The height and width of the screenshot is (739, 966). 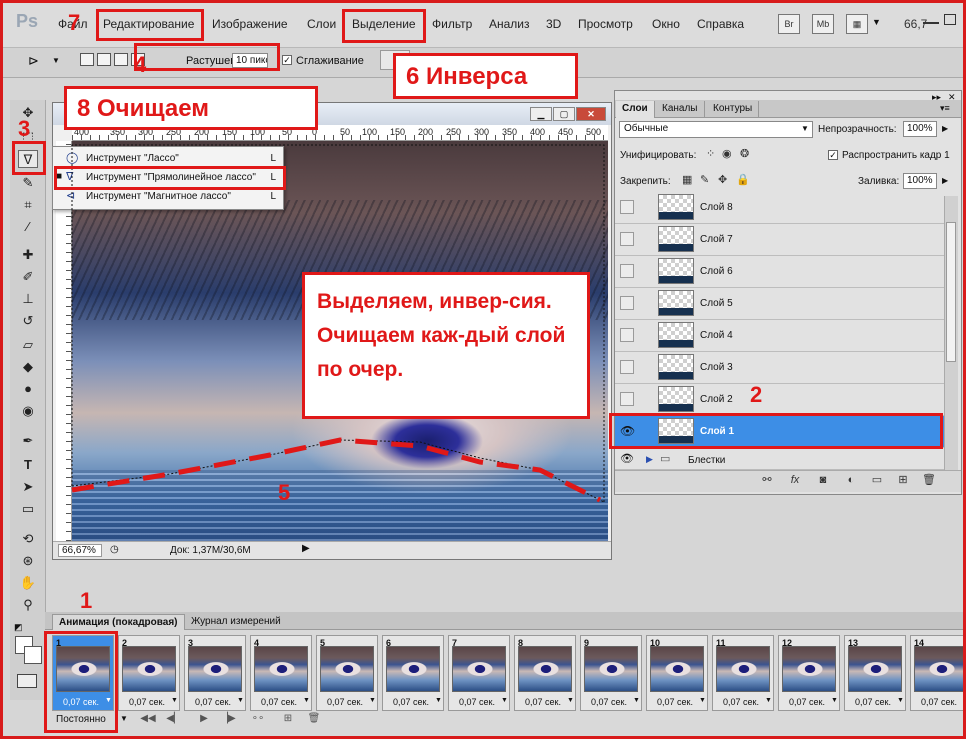 I want to click on animation-frame: 6 0,07 сек. ▼, so click(x=413, y=673).